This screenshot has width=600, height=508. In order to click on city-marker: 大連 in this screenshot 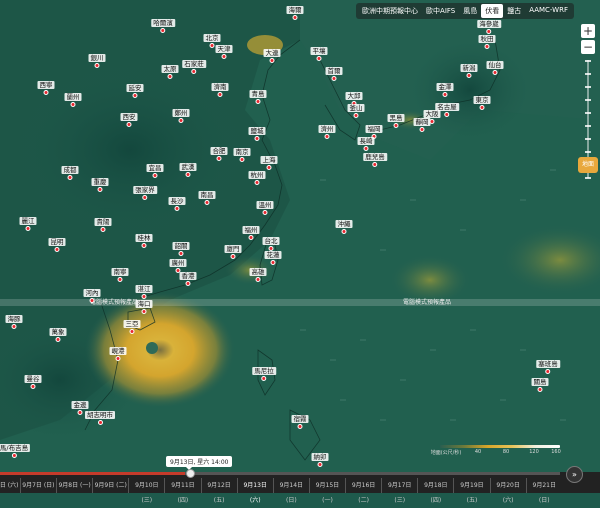, I will do `click(272, 56)`.